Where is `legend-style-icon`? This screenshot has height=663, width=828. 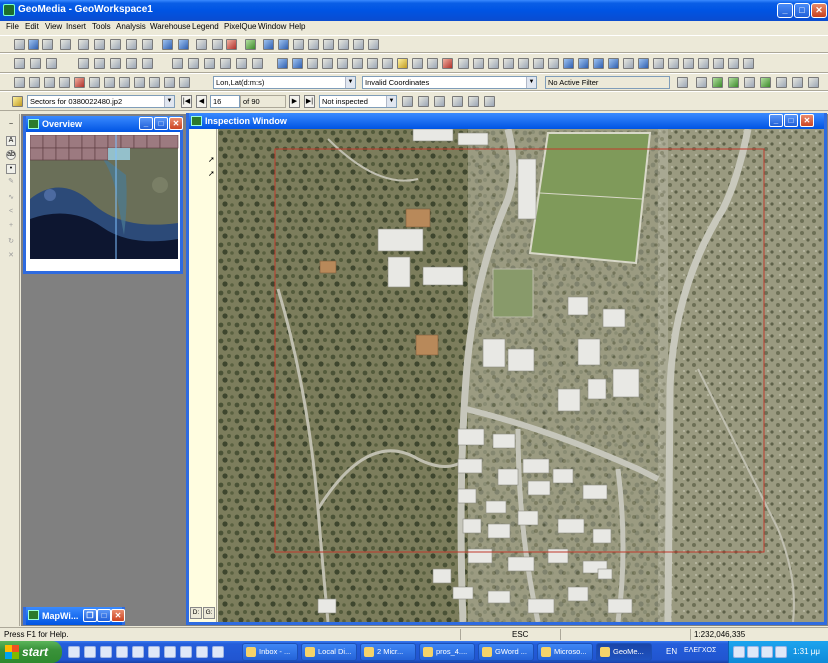
legend-style-icon is located at coordinates (34, 82).